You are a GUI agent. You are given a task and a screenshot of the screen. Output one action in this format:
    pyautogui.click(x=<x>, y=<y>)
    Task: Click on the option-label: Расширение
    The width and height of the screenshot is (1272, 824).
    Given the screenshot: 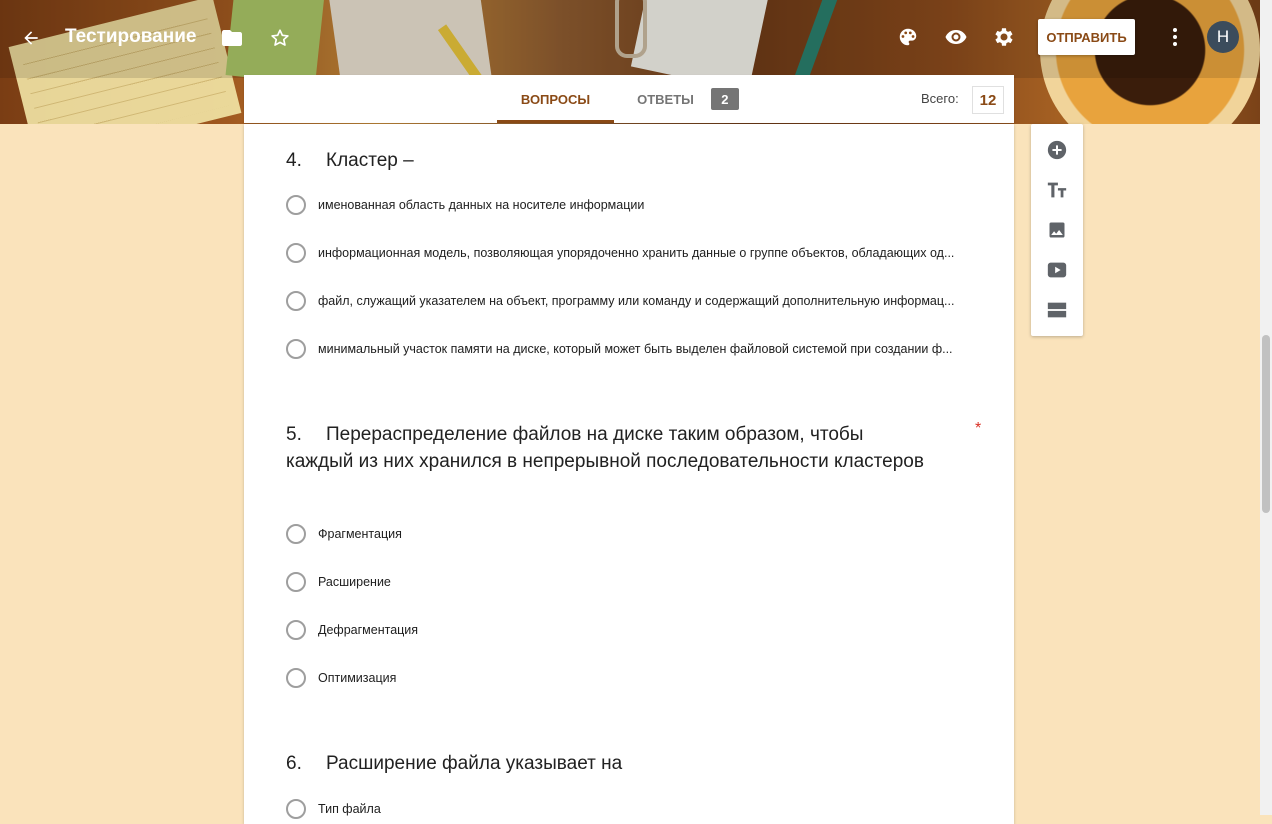 What is the action you would take?
    pyautogui.click(x=354, y=582)
    